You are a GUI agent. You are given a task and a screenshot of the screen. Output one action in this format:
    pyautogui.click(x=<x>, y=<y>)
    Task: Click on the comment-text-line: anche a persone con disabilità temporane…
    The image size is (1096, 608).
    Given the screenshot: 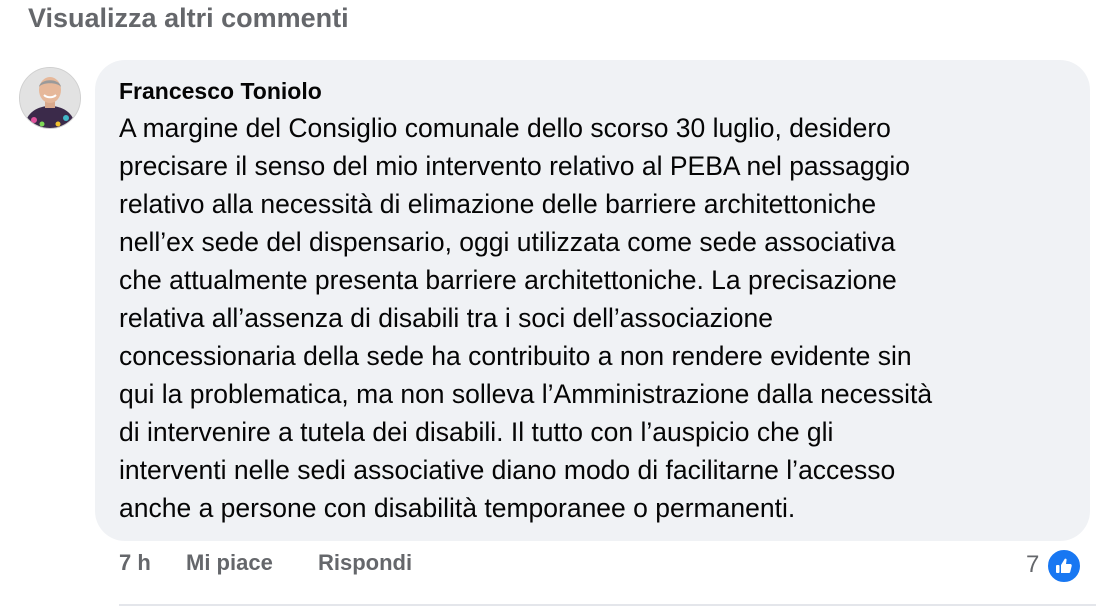 What is the action you would take?
    pyautogui.click(x=457, y=508)
    